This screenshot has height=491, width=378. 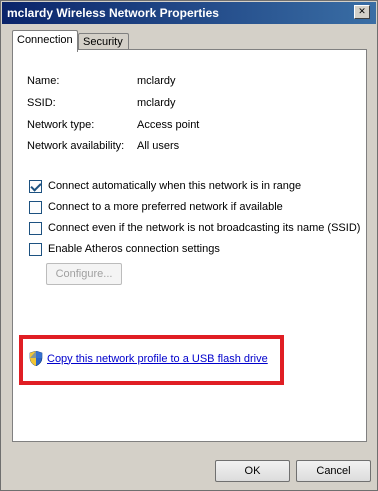 I want to click on ok-button: OK, so click(x=252, y=471).